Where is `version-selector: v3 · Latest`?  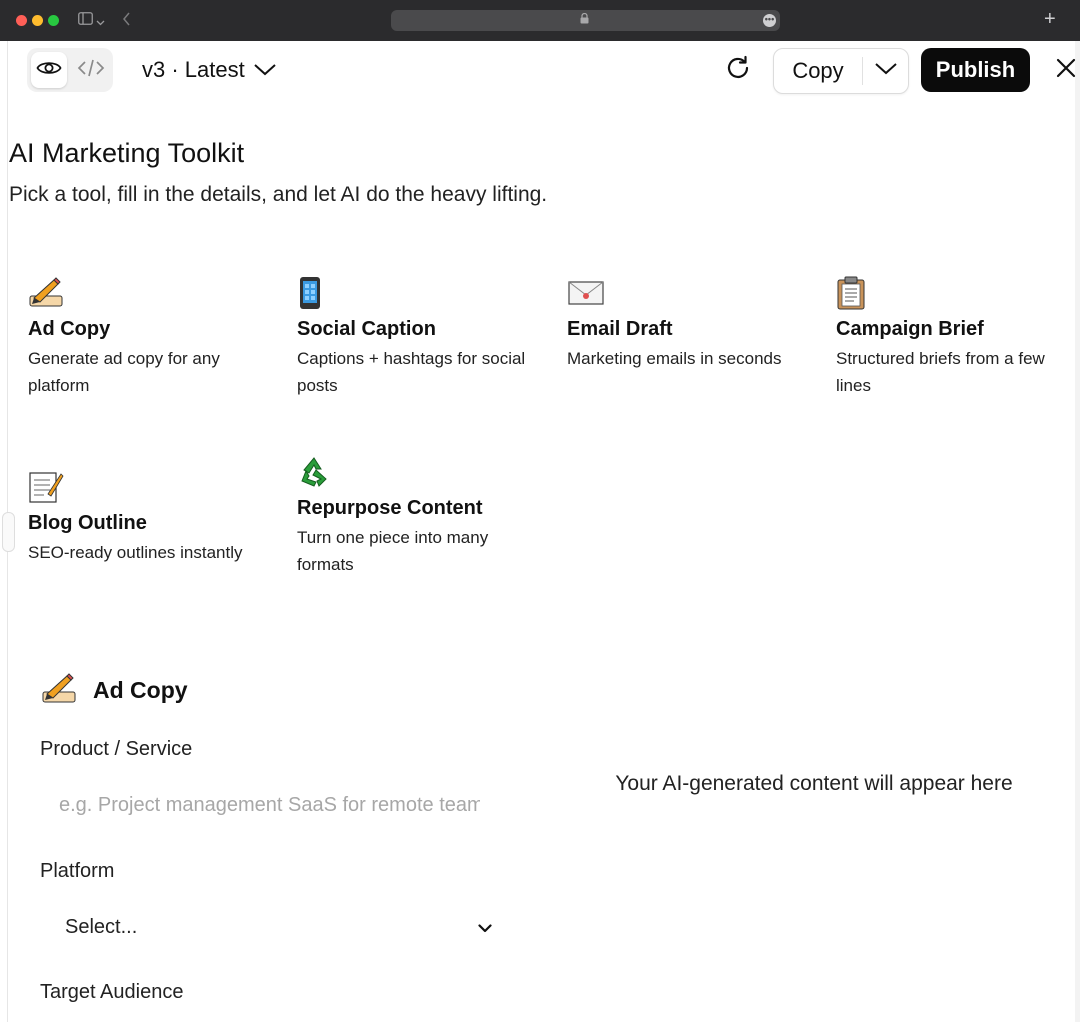
version-selector: v3 · Latest is located at coordinates (209, 70).